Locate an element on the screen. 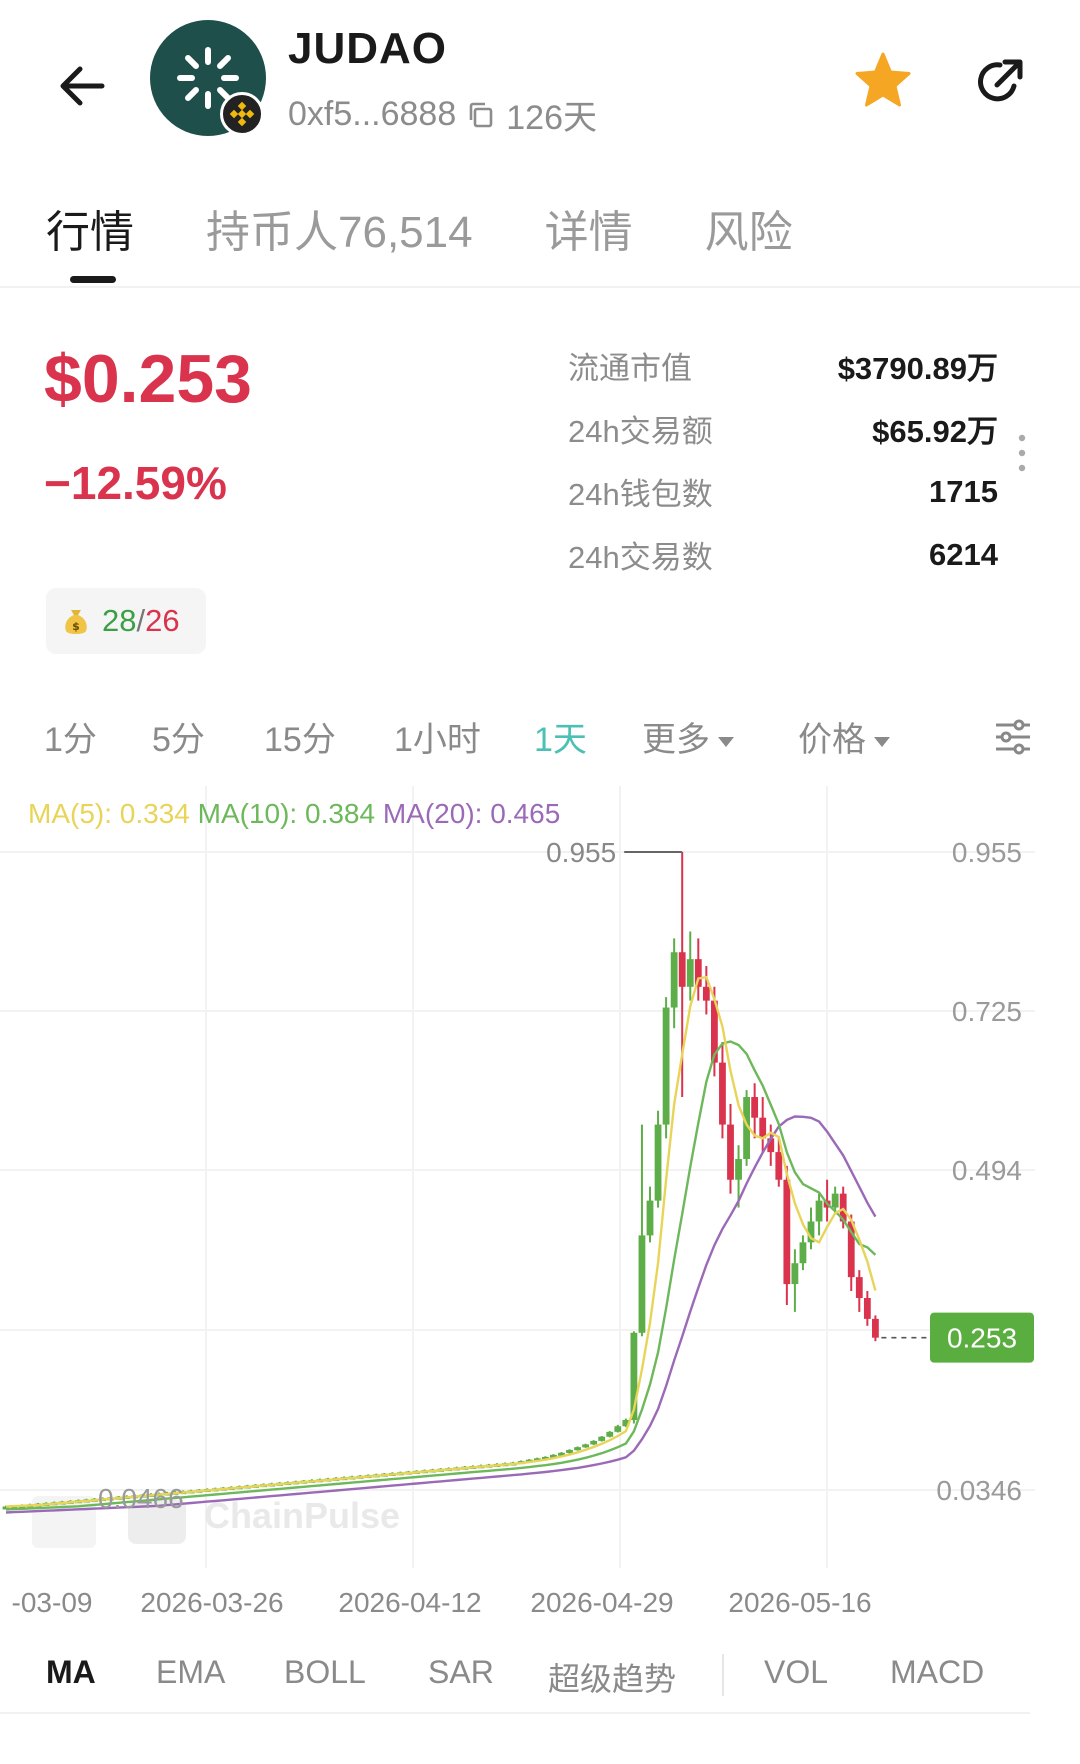  chart-settings-button is located at coordinates (1013, 737).